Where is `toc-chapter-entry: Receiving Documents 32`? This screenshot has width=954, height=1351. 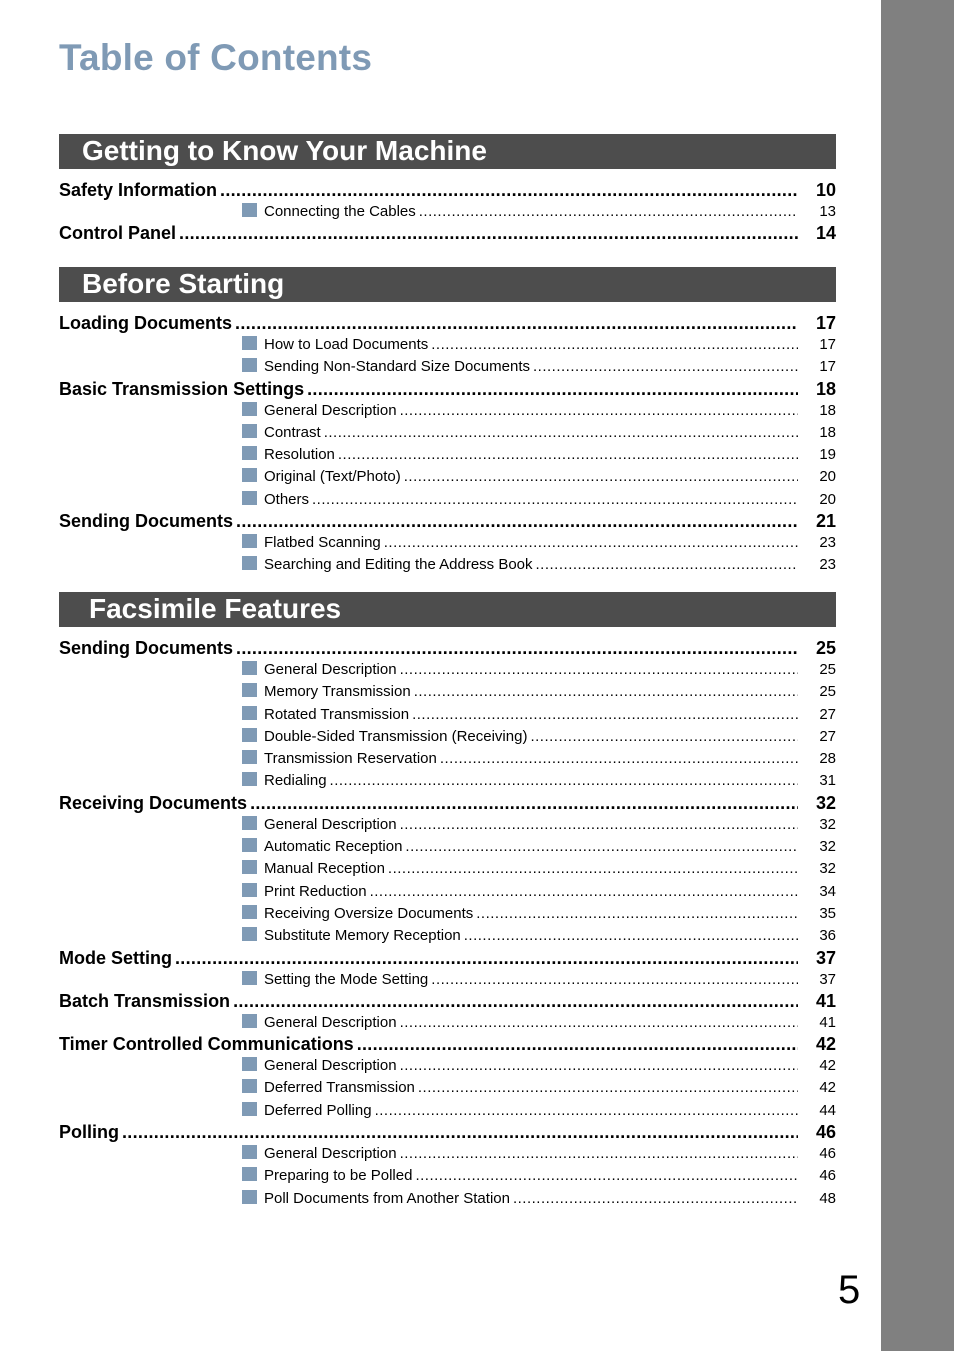
toc-chapter-entry: Receiving Documents 32 is located at coordinates (447, 803).